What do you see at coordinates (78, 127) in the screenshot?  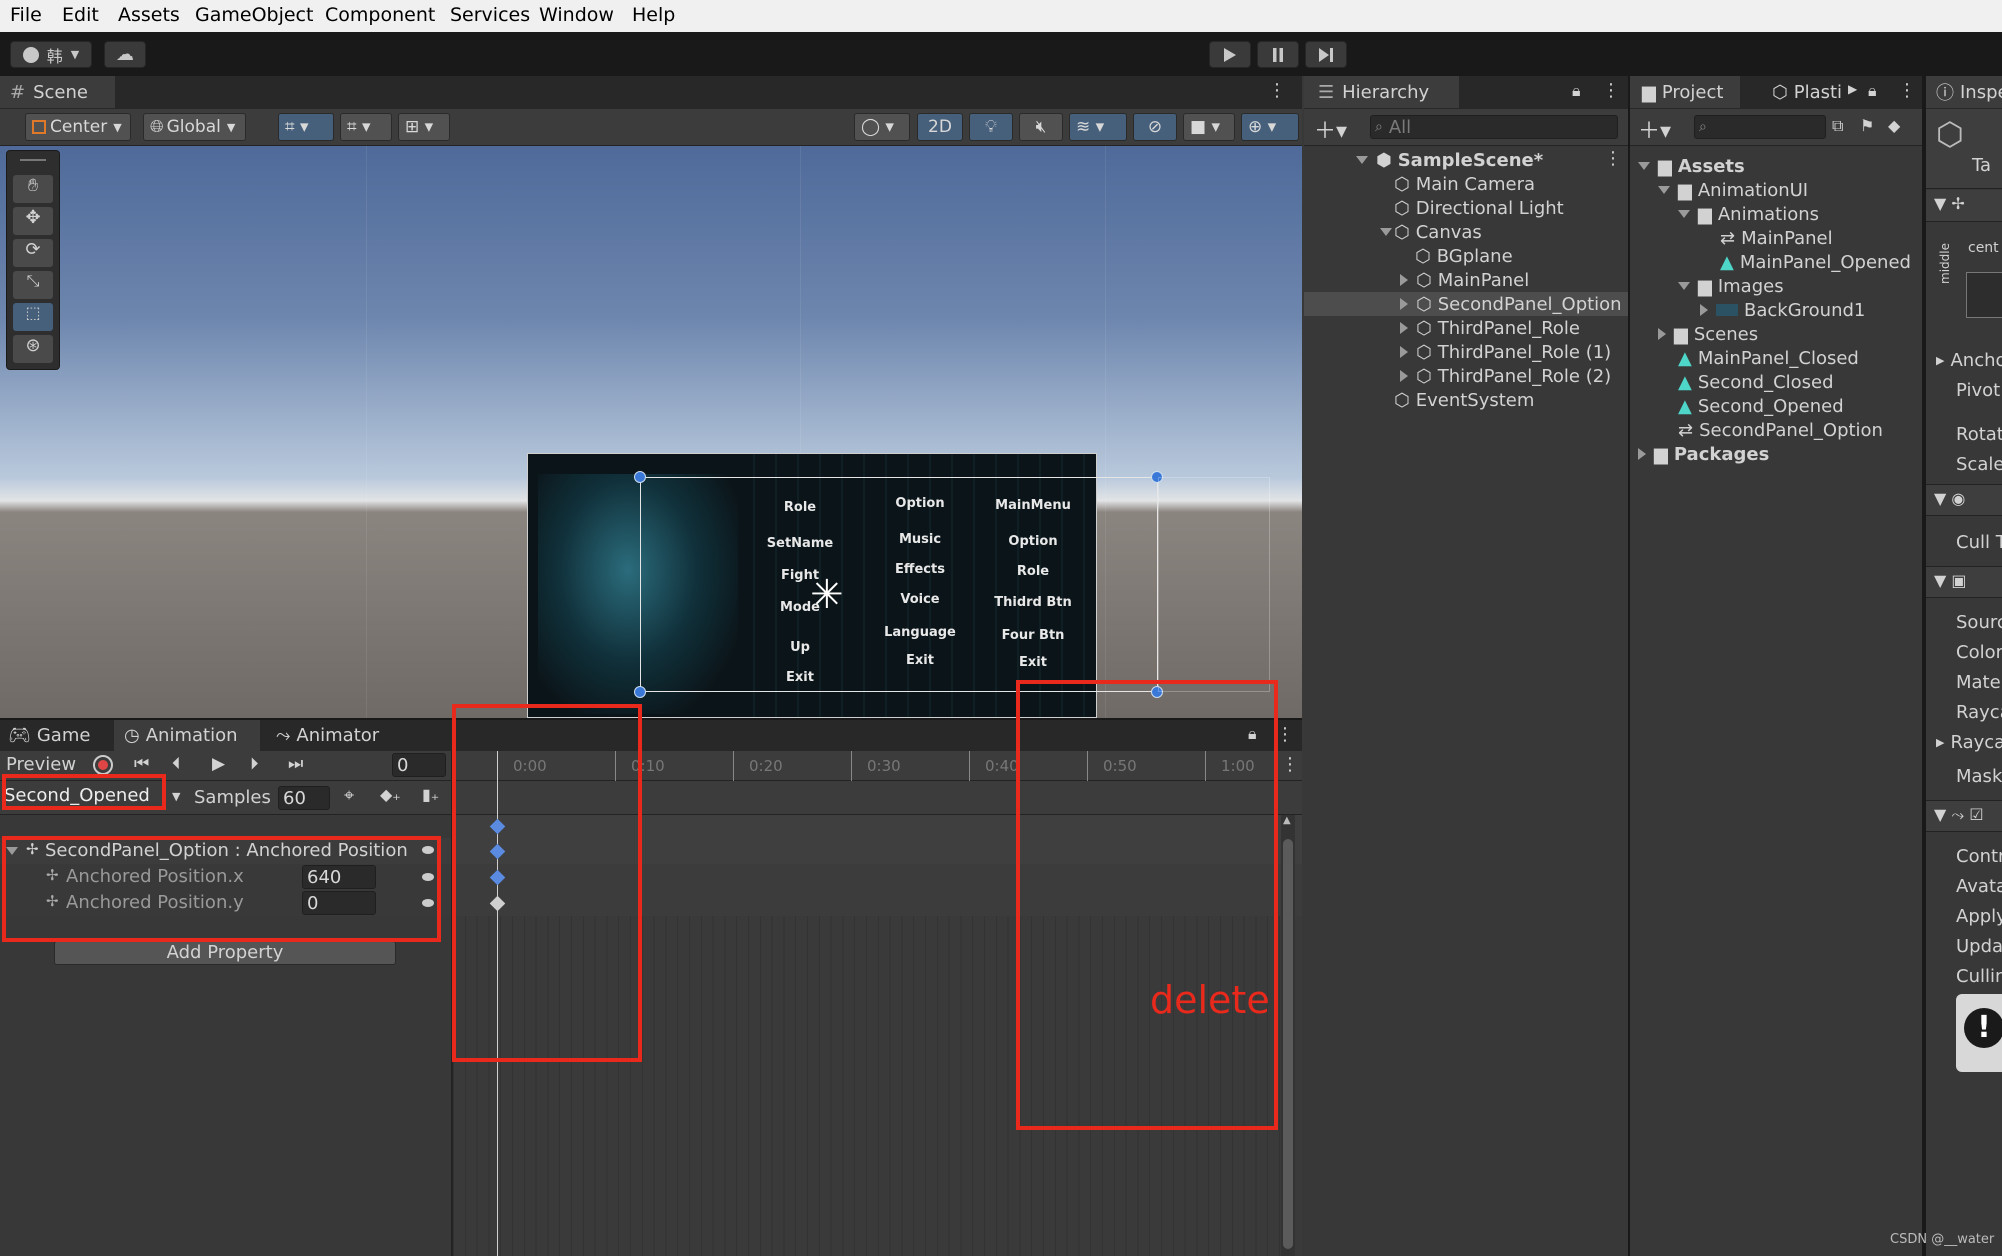 I see `pivot-dropdown: Center ▼` at bounding box center [78, 127].